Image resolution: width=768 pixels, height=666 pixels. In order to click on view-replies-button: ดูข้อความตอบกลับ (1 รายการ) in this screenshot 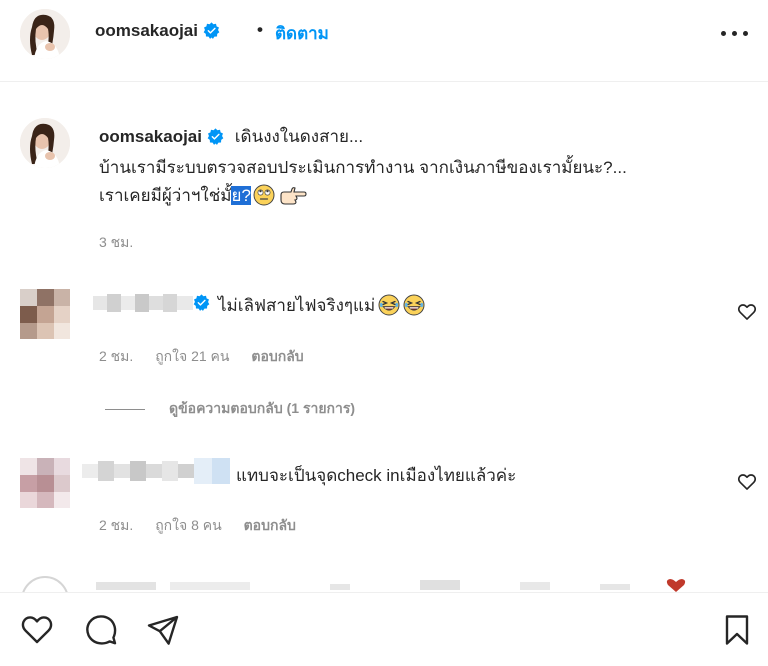, I will do `click(230, 409)`.